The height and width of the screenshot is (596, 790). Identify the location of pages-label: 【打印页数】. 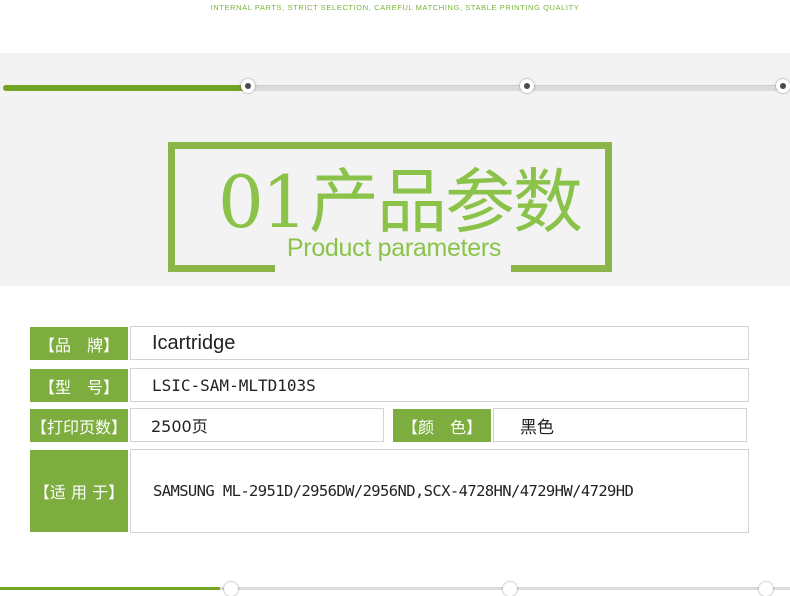
(79, 425).